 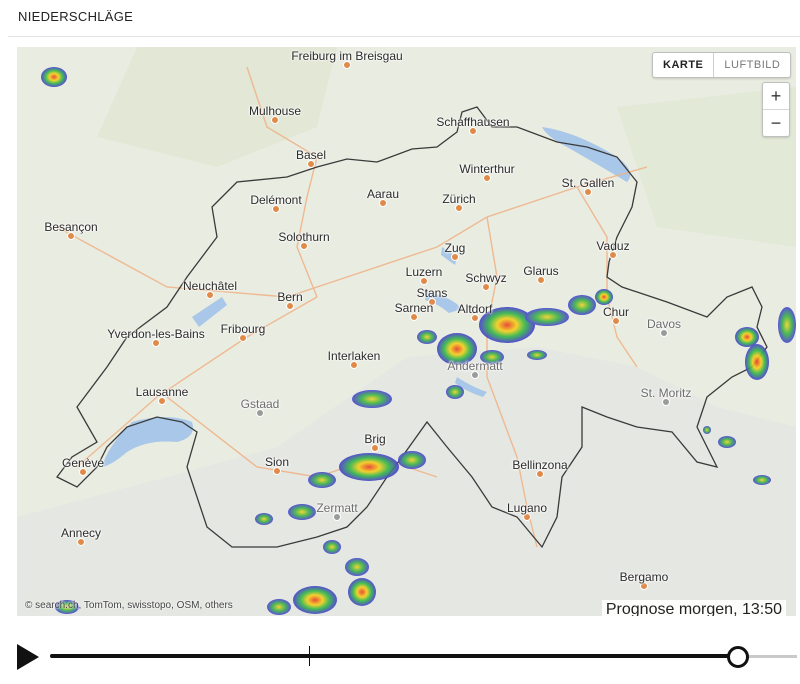 I want to click on map-view-button: KARTE, so click(x=684, y=65).